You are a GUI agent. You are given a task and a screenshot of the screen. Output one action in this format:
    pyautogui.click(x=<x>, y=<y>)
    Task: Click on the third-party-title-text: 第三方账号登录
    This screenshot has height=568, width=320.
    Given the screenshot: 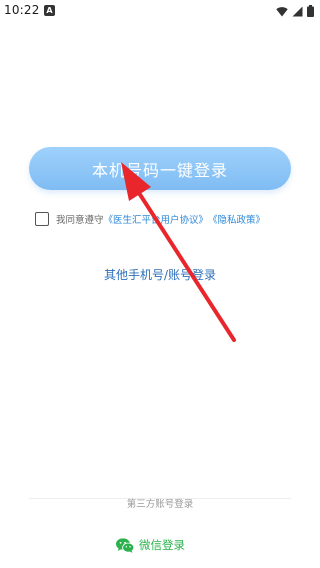 What is the action you would take?
    pyautogui.click(x=160, y=504)
    